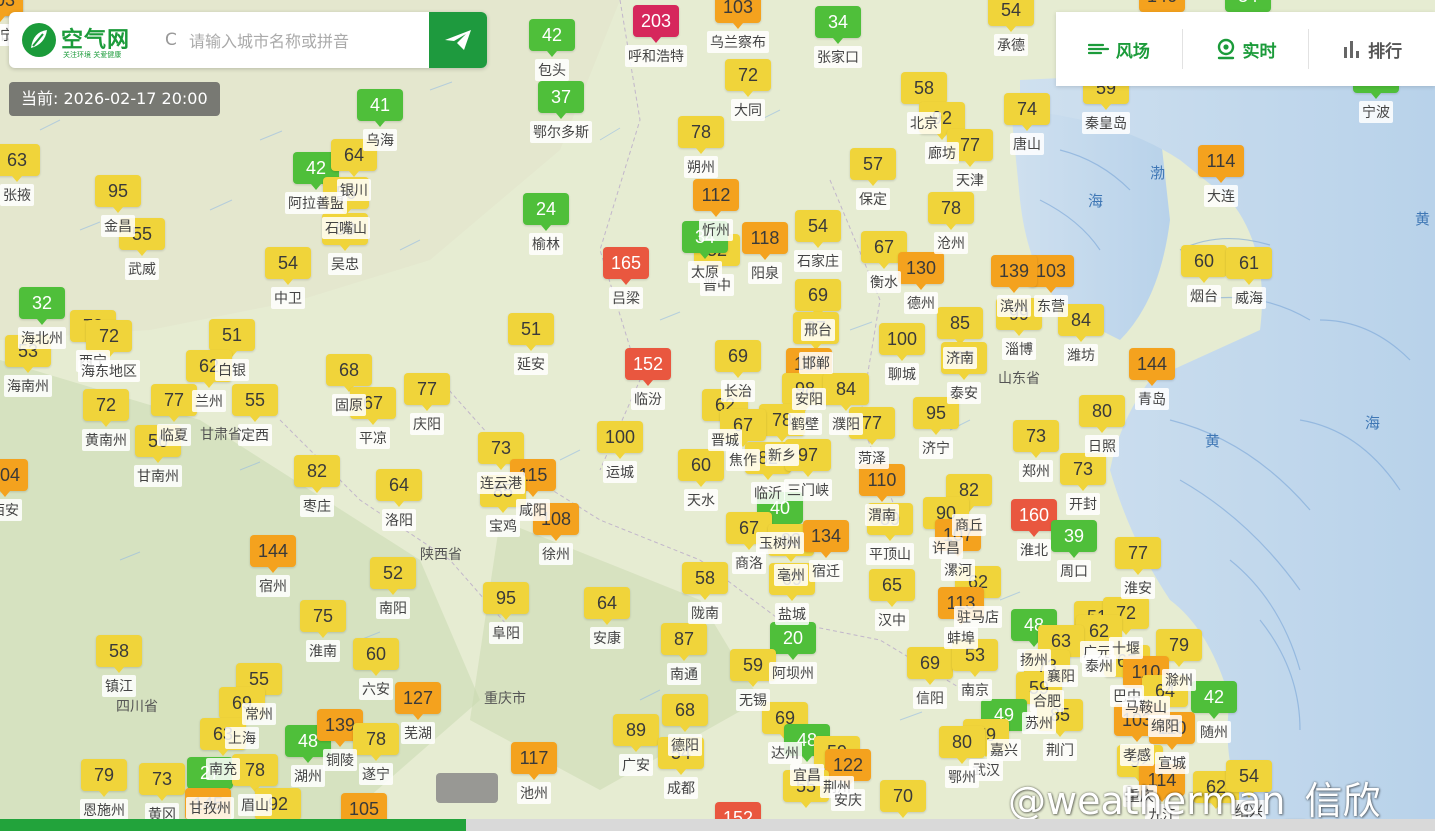 The image size is (1435, 831). I want to click on site-logo: 空气网 关注环境 关爱健康, so click(88, 40).